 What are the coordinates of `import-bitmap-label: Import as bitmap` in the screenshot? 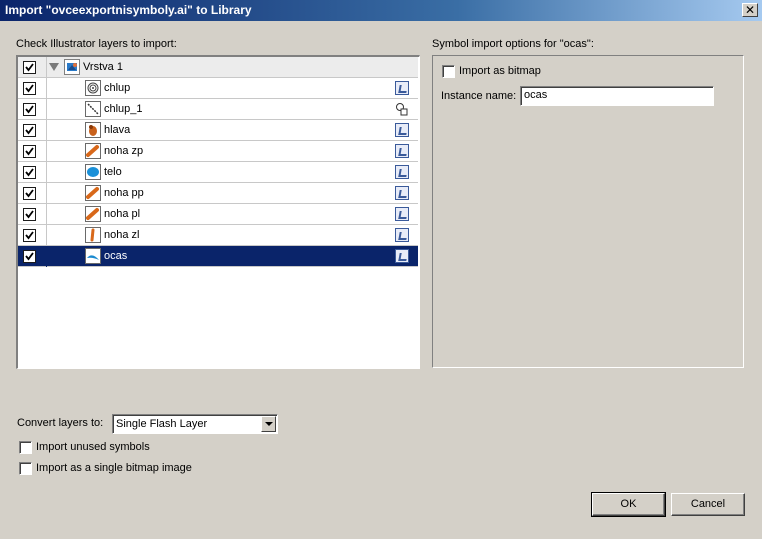 It's located at (500, 71).